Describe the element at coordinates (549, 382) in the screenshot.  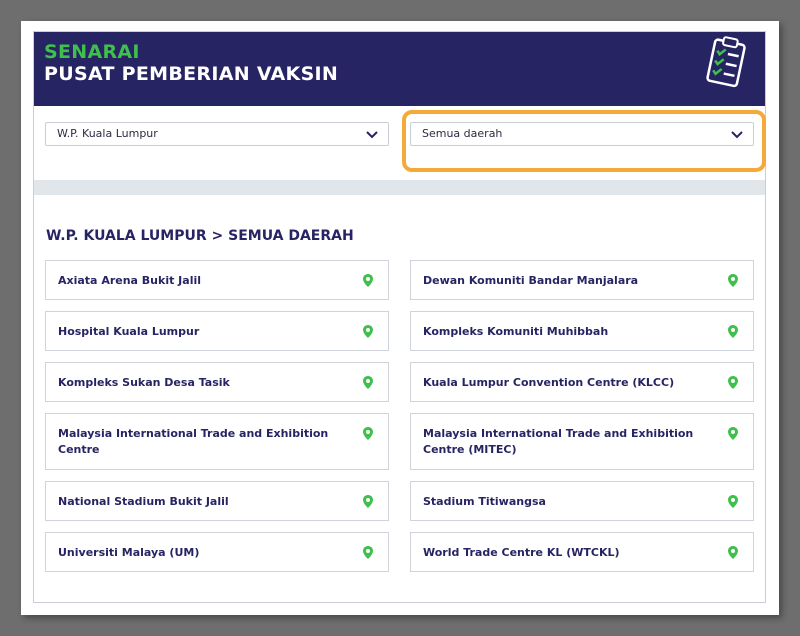
I see `centre-name: Kuala Lumpur Convention Centre (KLCC)` at that location.